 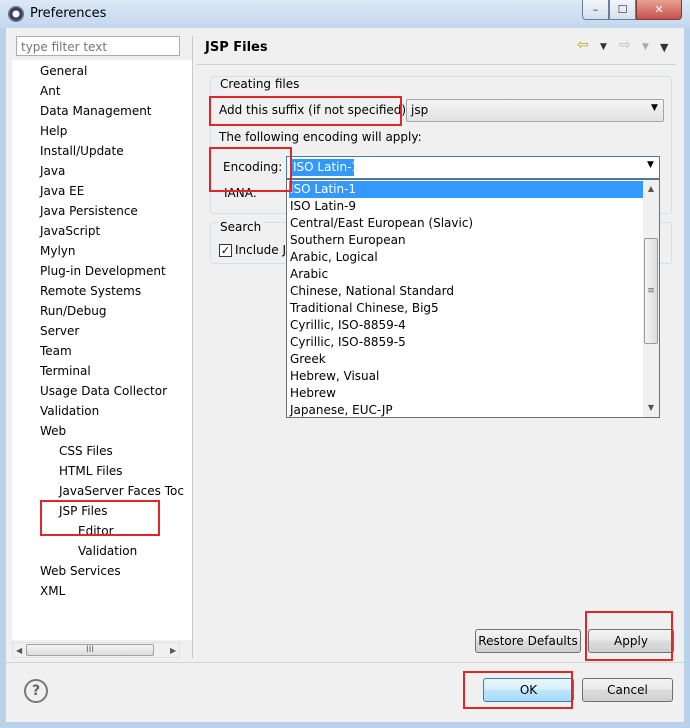 I want to click on apply-button: Apply, so click(x=631, y=641).